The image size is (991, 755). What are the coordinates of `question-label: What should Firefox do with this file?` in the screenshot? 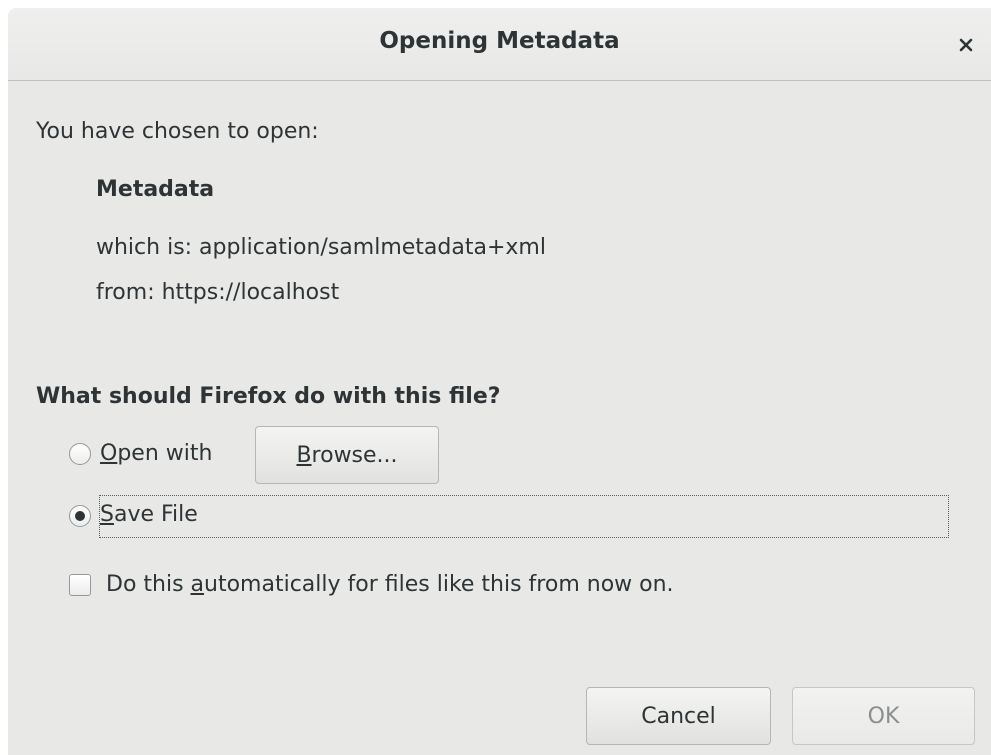 It's located at (268, 396).